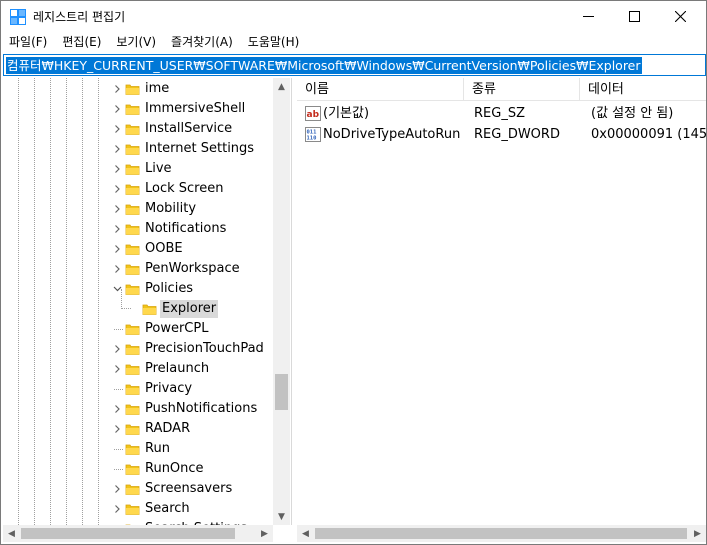  What do you see at coordinates (139, 304) in the screenshot?
I see `tree-item: Explorer` at bounding box center [139, 304].